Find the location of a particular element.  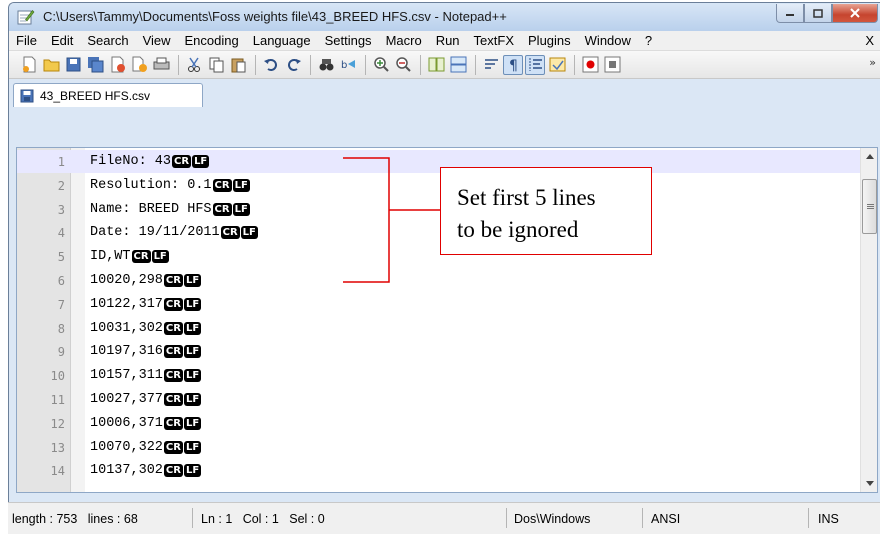

close-icon is located at coordinates (855, 13).